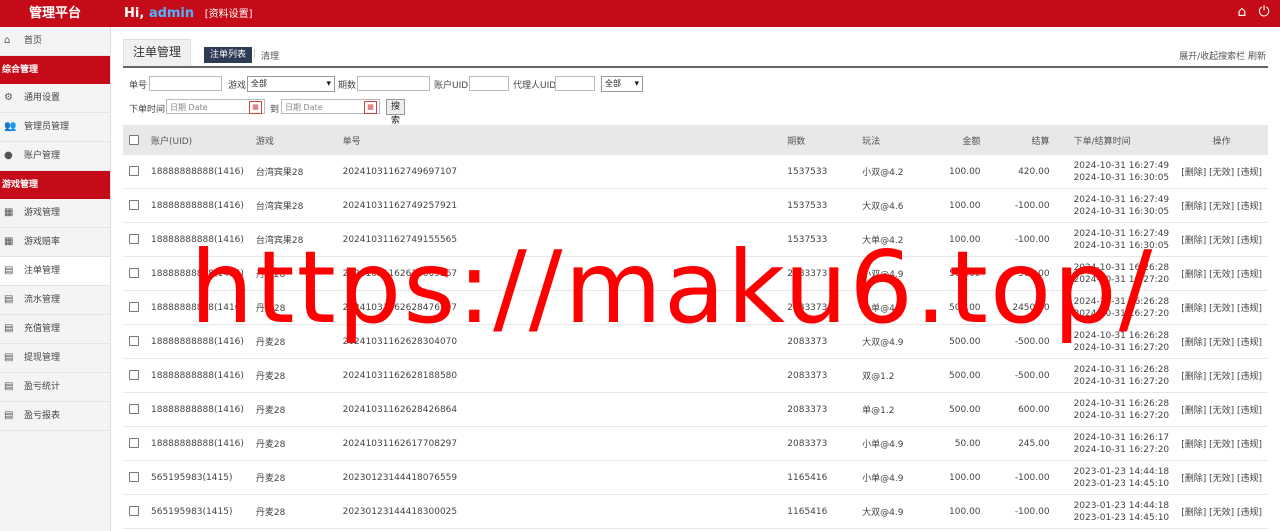 This screenshot has height=531, width=1280. What do you see at coordinates (42, 300) in the screenshot?
I see `sidebar-item-label: 流水管理` at bounding box center [42, 300].